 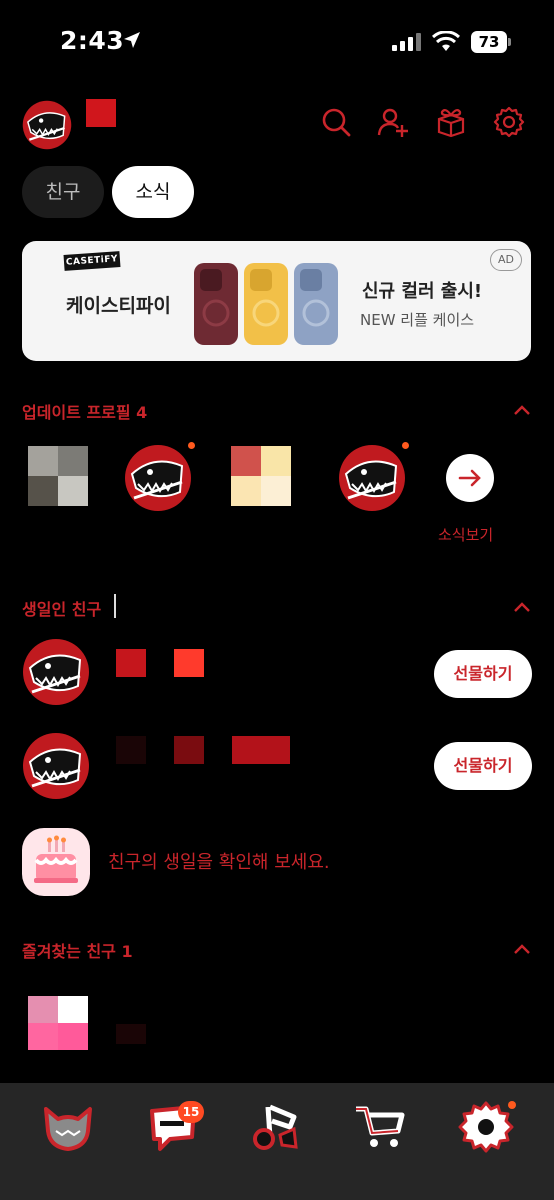 What do you see at coordinates (85, 412) in the screenshot?
I see `section-title-updated-profiles: 업데이트 프로필 4` at bounding box center [85, 412].